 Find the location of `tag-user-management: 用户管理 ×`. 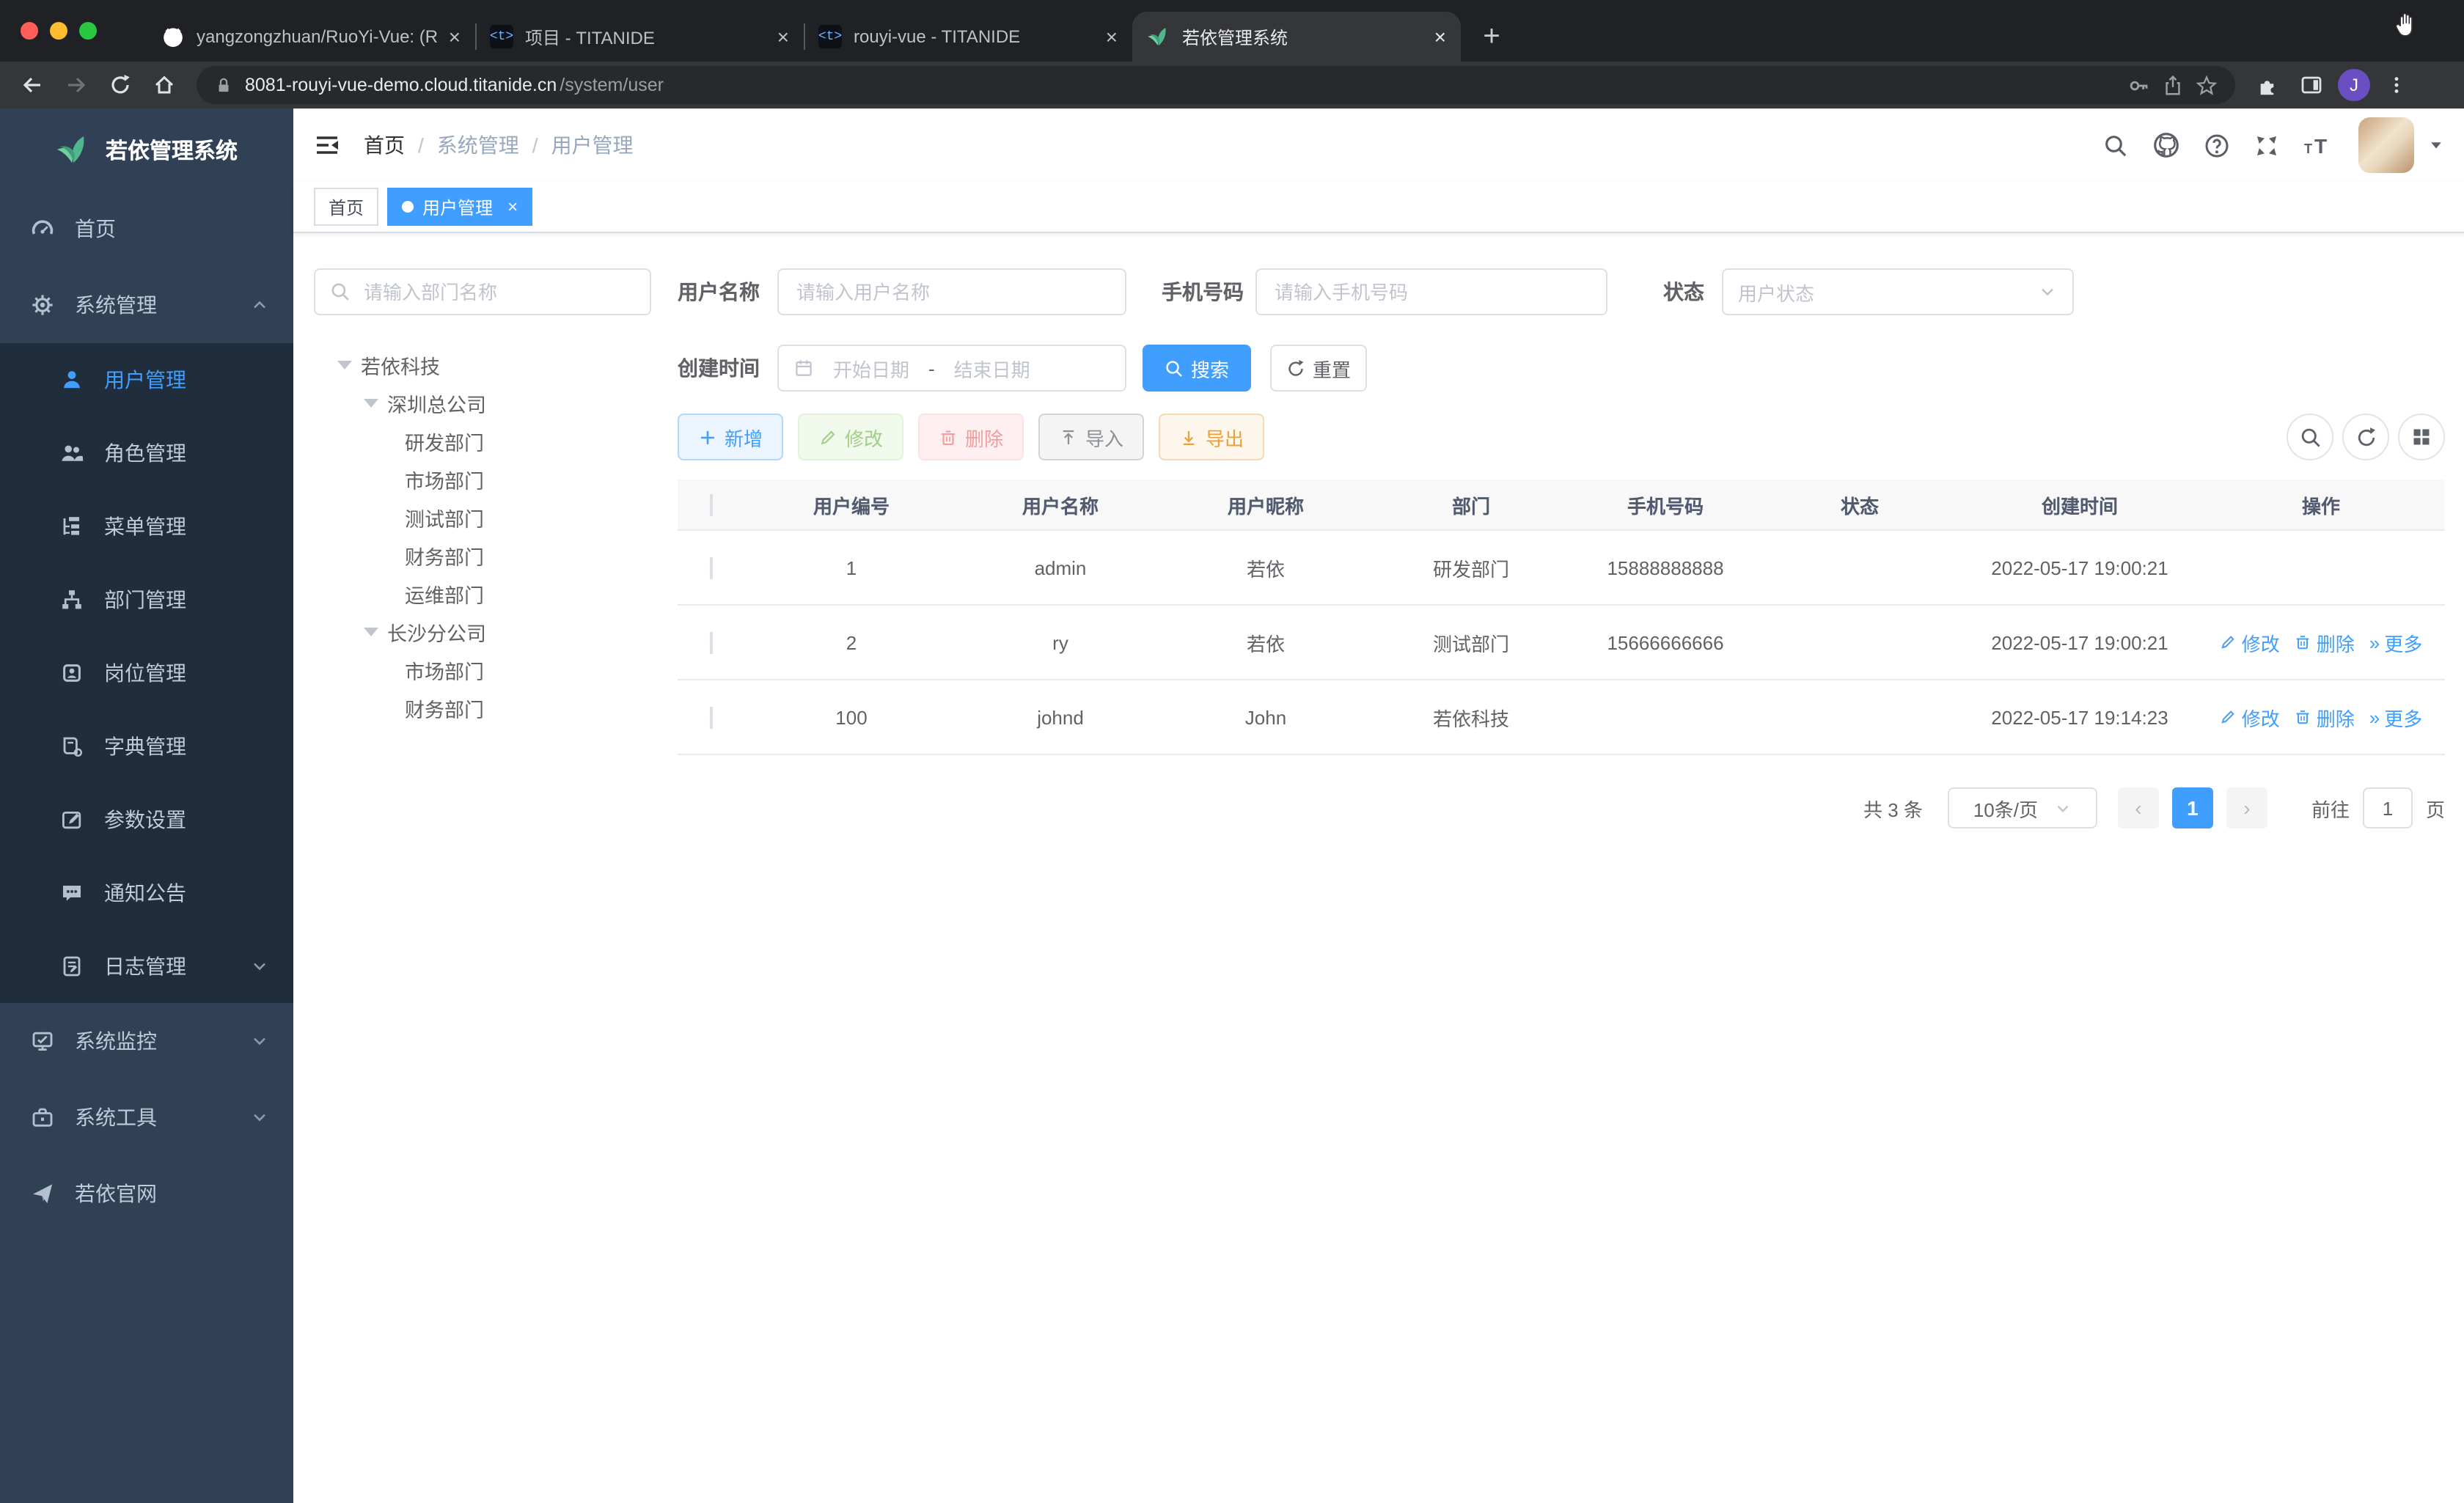

tag-user-management: 用户管理 × is located at coordinates (460, 207).